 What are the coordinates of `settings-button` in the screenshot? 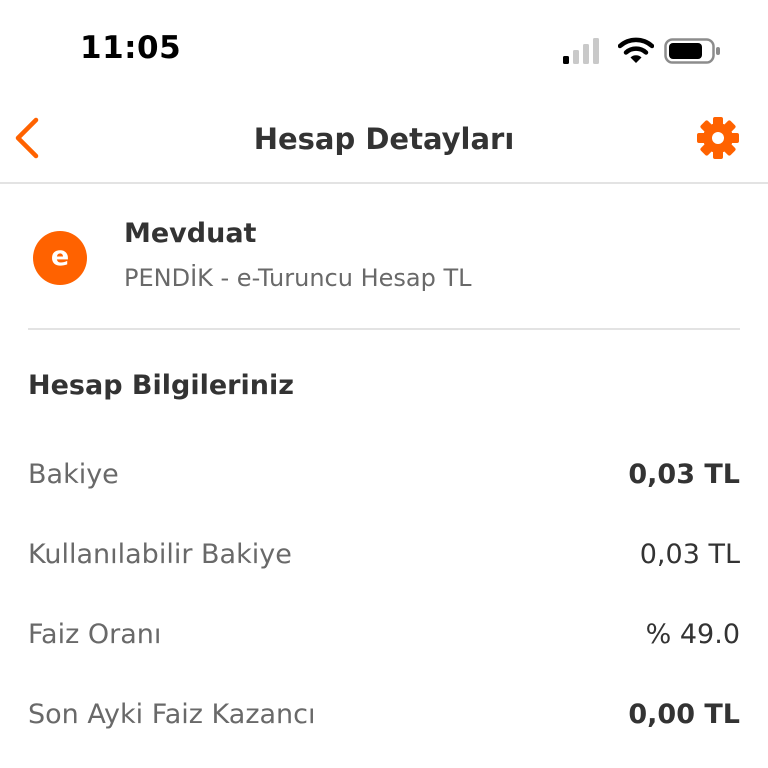 It's located at (718, 138).